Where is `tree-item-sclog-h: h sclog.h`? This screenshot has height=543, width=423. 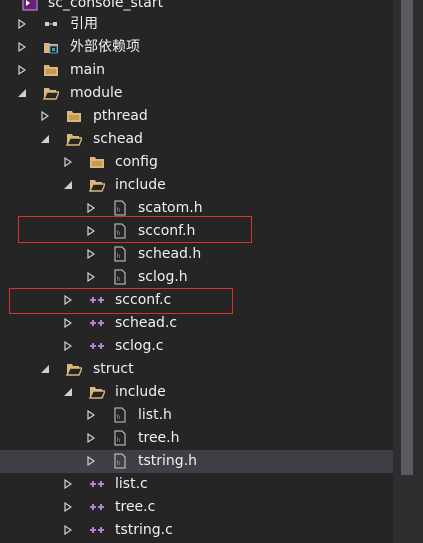 tree-item-sclog-h: h sclog.h is located at coordinates (196, 277).